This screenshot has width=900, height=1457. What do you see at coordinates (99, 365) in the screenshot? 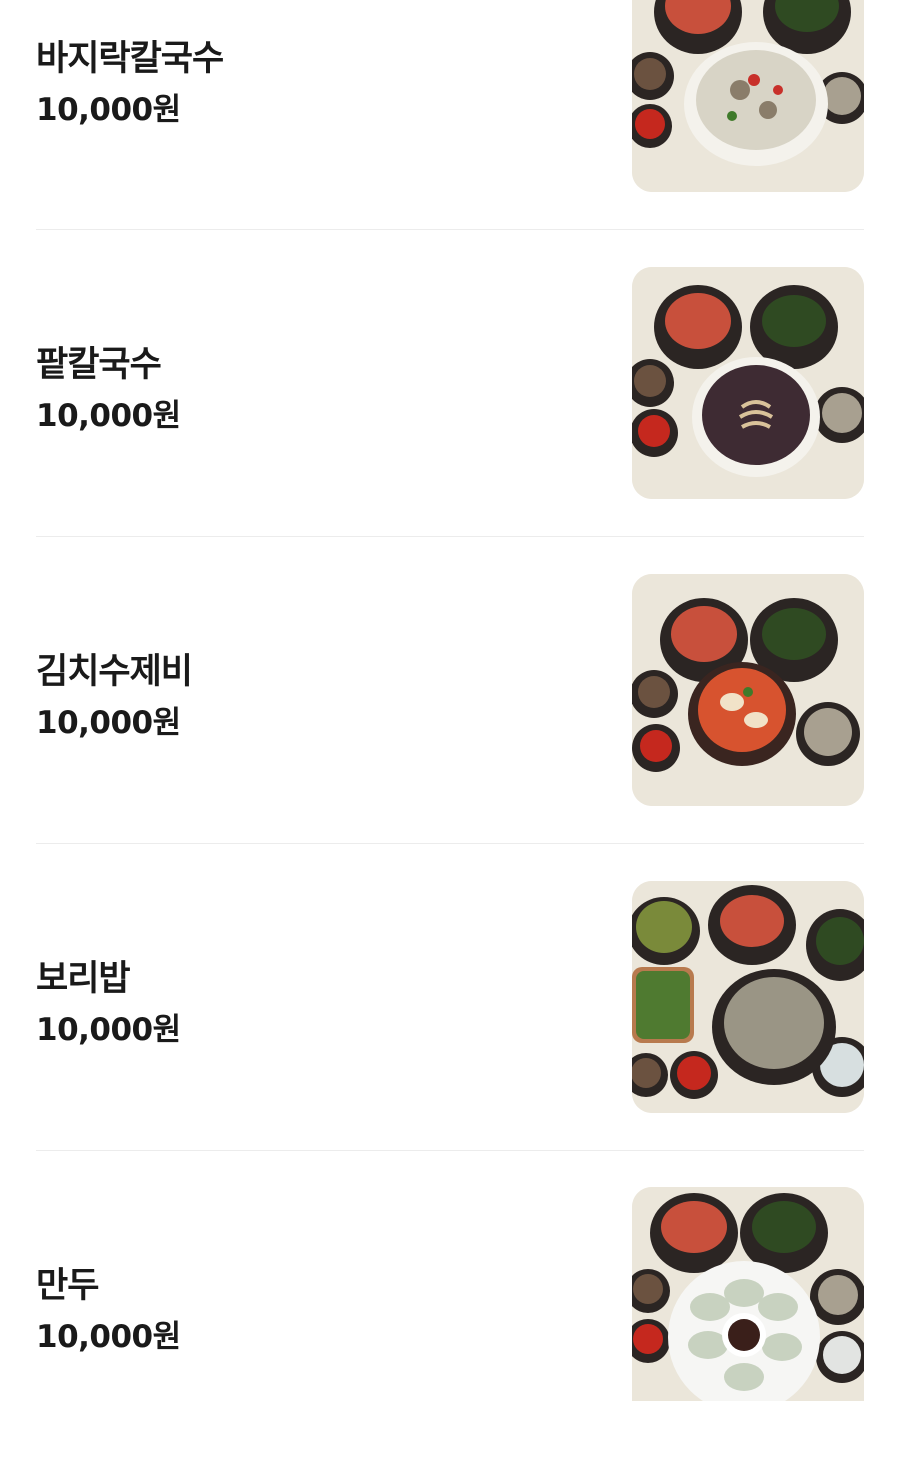
I see `menu-item-name: 팥칼국수` at bounding box center [99, 365].